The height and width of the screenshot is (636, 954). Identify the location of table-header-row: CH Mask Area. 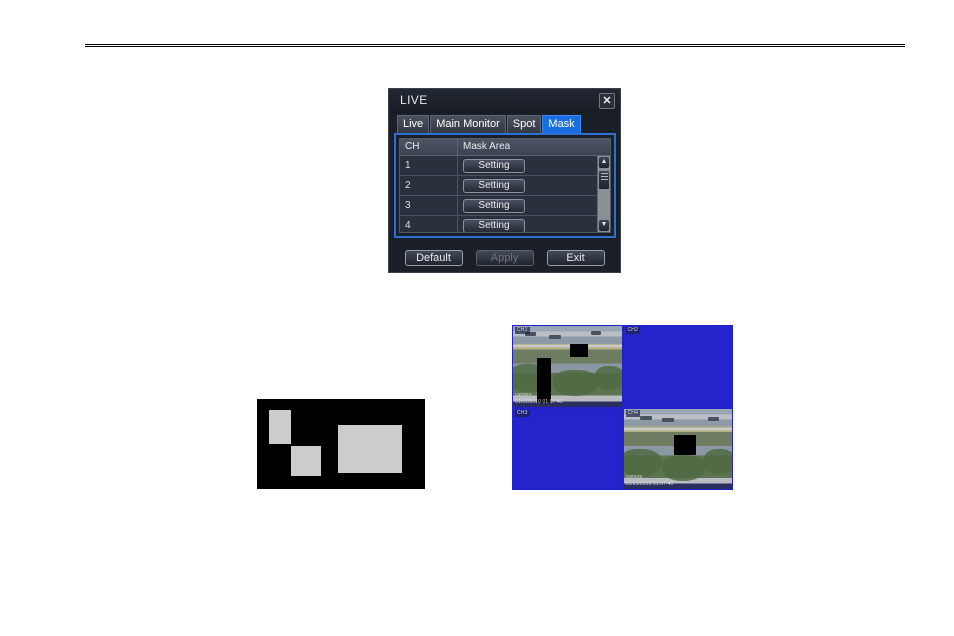
(505, 147).